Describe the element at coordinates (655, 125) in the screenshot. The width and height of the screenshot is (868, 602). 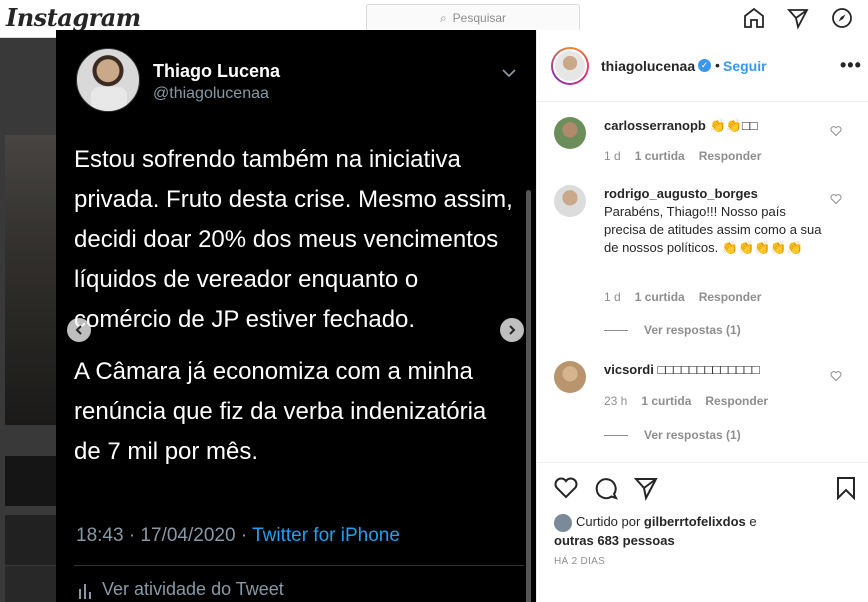
I see `comment-username: carlosserranopb` at that location.